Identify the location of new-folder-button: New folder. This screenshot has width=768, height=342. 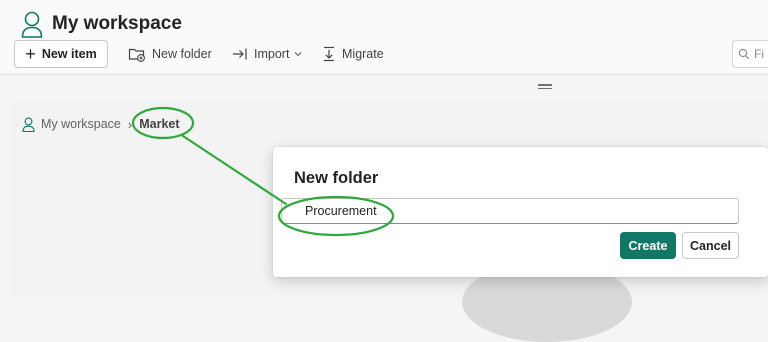
(170, 54).